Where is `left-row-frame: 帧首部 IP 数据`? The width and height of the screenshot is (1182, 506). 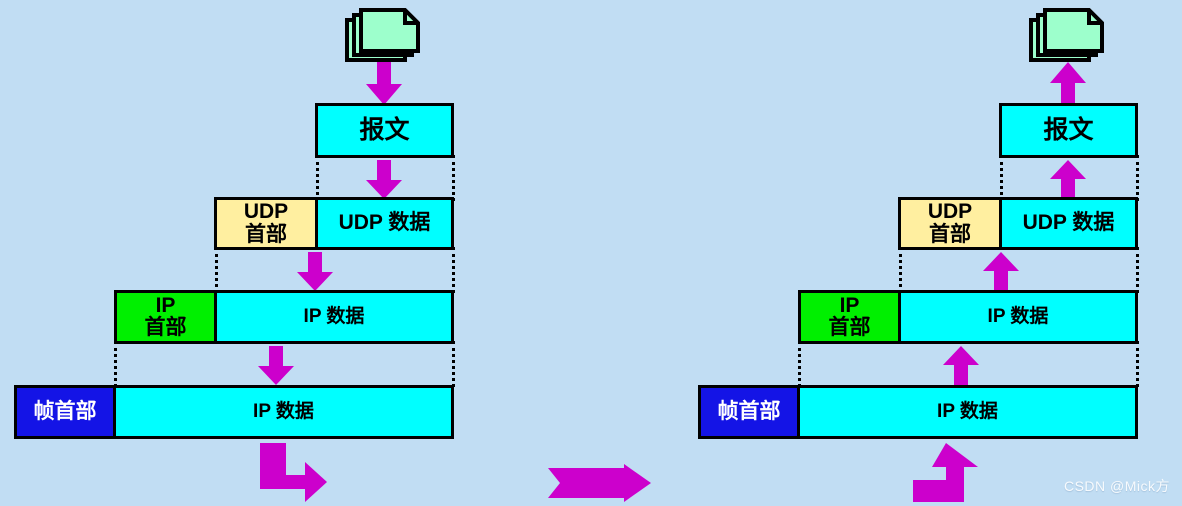
left-row-frame: 帧首部 IP 数据 is located at coordinates (234, 412).